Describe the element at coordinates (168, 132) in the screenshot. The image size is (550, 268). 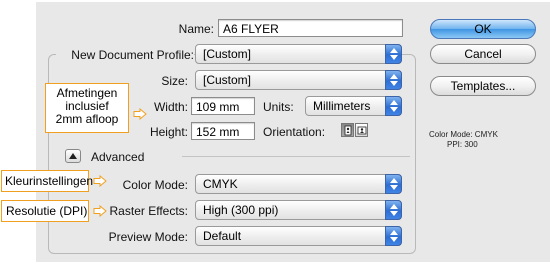
I see `height-label: Height:` at that location.